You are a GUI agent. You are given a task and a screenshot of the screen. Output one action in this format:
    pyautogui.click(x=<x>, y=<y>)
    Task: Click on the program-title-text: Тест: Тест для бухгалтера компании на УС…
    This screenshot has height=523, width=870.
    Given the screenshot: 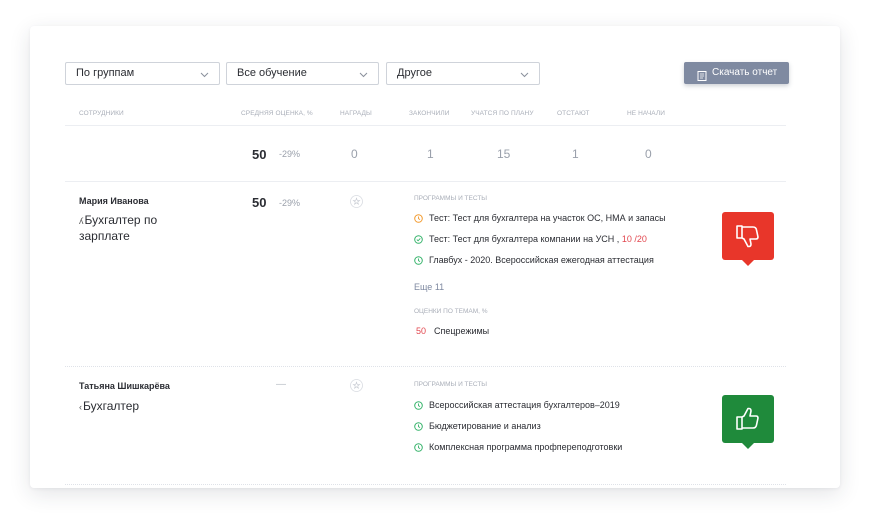 What is the action you would take?
    pyautogui.click(x=524, y=239)
    